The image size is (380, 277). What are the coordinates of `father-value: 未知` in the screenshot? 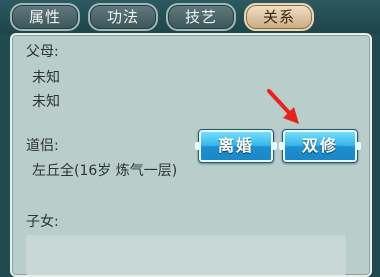 It's located at (46, 78).